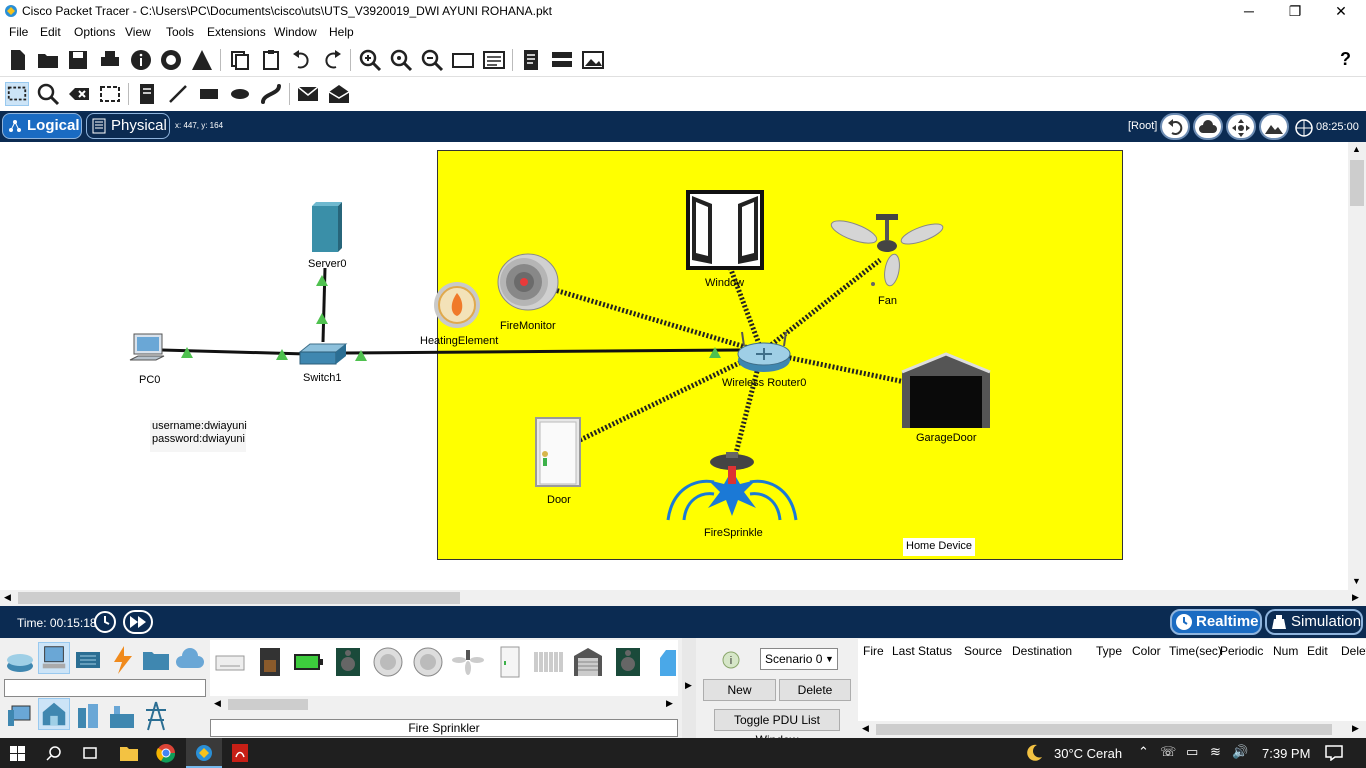 The width and height of the screenshot is (1366, 768). What do you see at coordinates (588, 662) in the screenshot?
I see `garage-door-device-icon` at bounding box center [588, 662].